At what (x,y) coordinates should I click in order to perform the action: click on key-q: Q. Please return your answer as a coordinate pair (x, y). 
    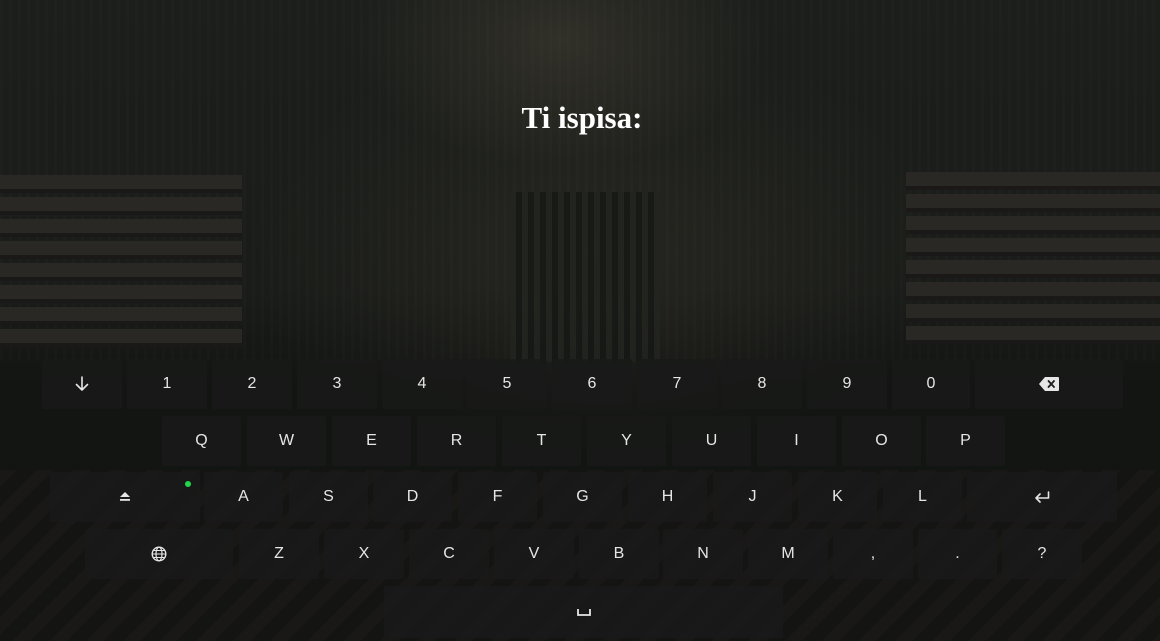
    Looking at the image, I should click on (201, 441).